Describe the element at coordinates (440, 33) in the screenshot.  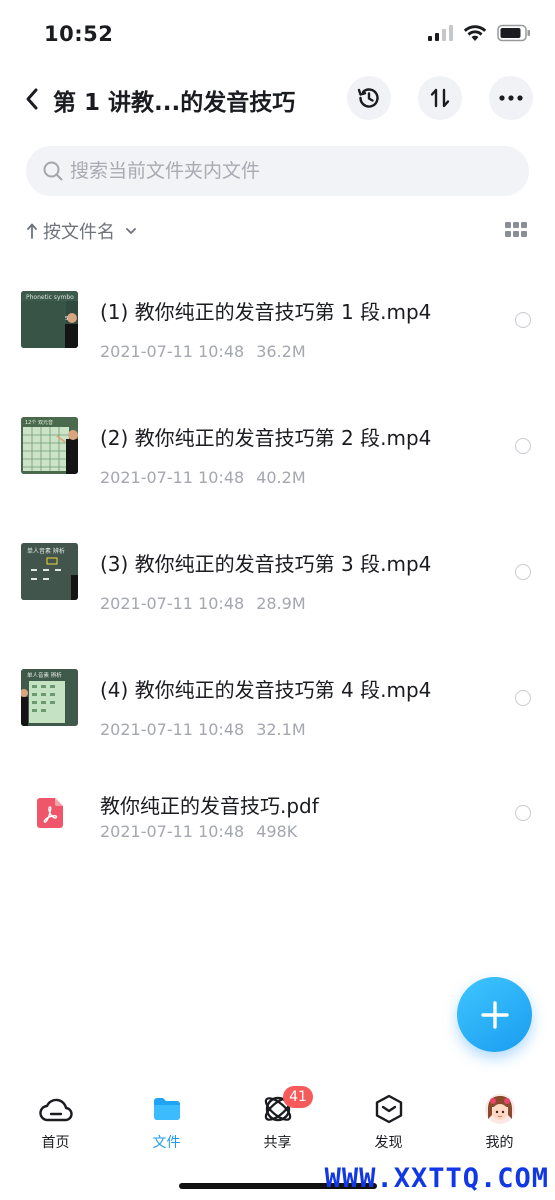
I see `signal-icon` at that location.